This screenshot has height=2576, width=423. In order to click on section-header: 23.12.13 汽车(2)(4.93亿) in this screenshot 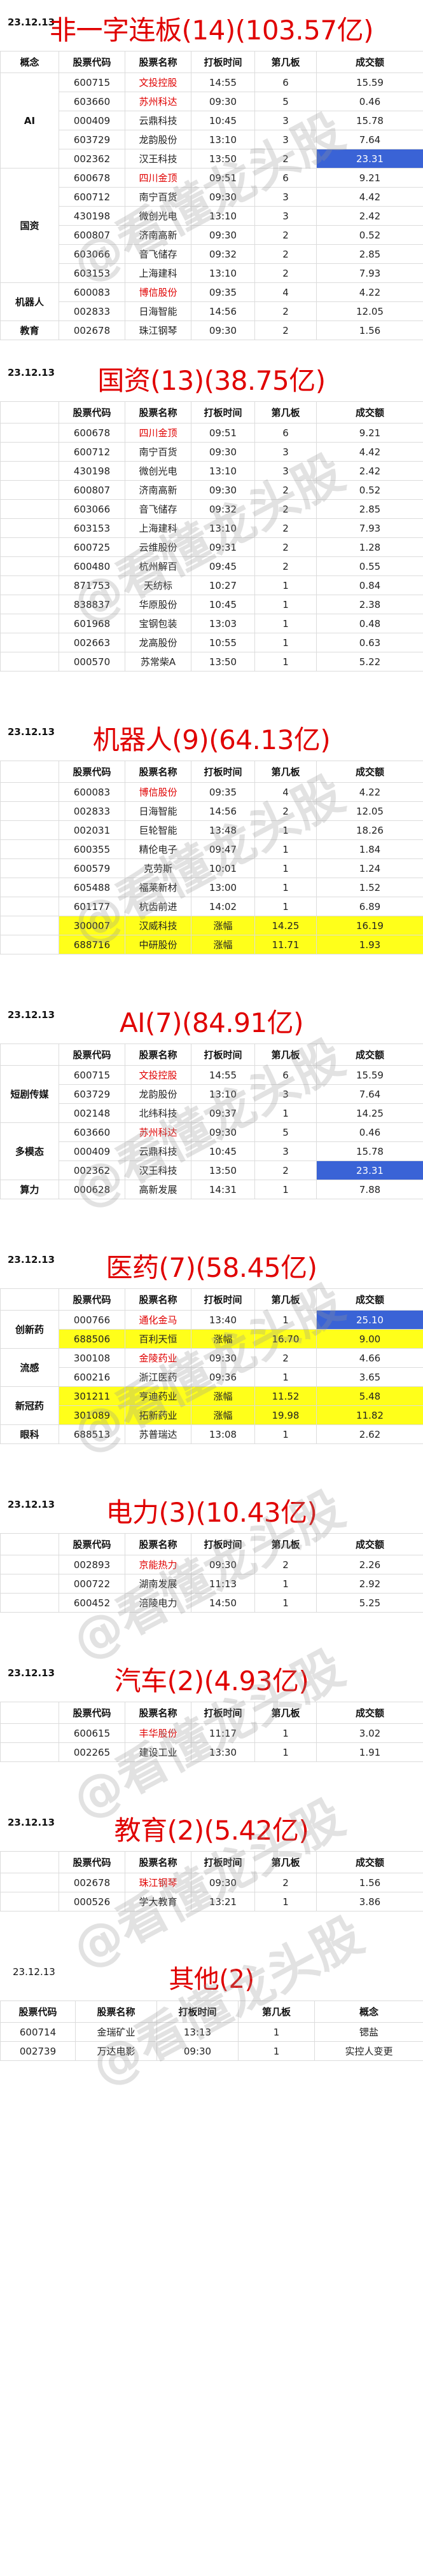, I will do `click(211, 1676)`.